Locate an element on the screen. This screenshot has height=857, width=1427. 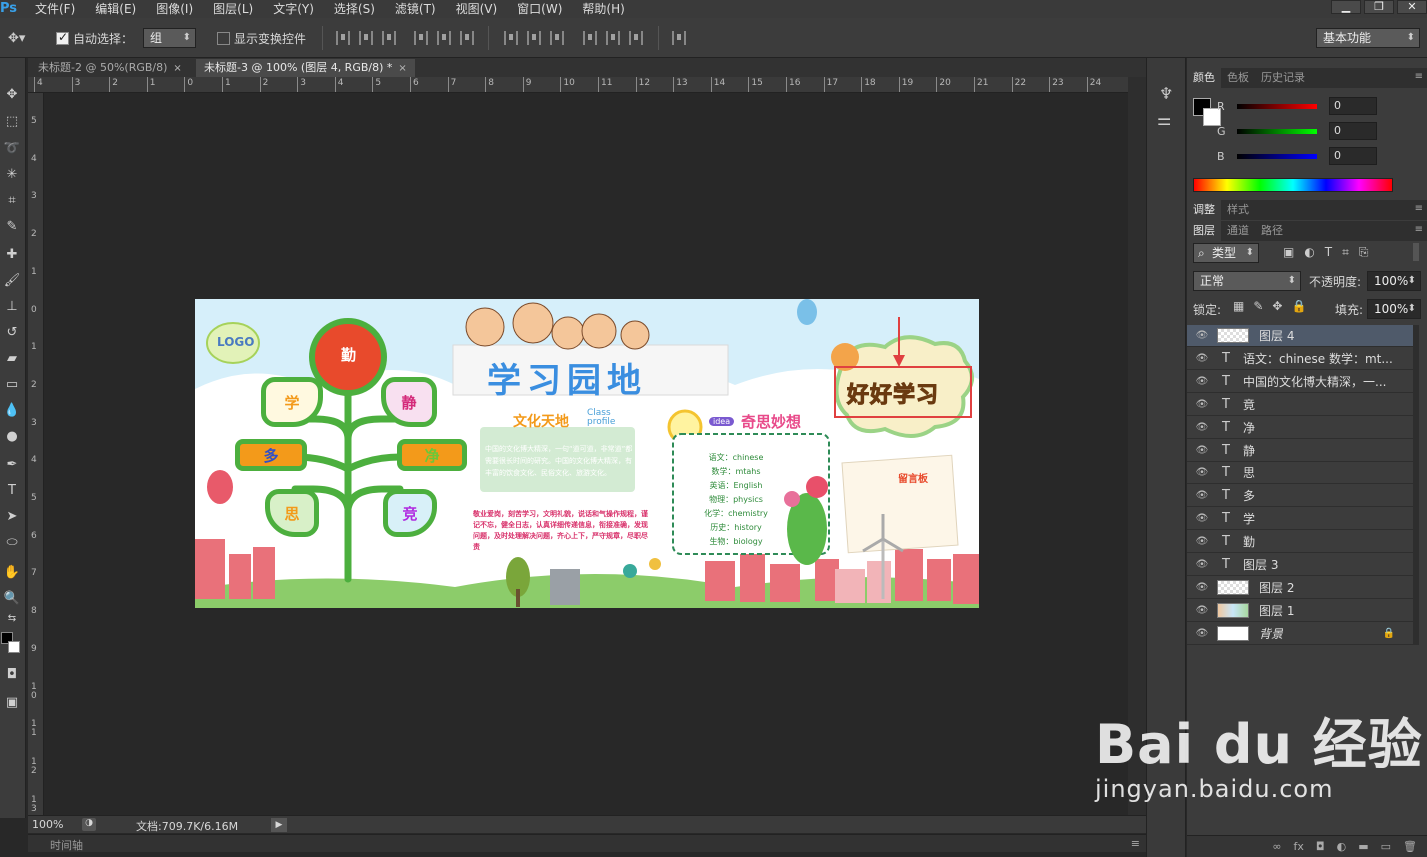
crop-tool-icon: ⌗ is located at coordinates (12, 201).